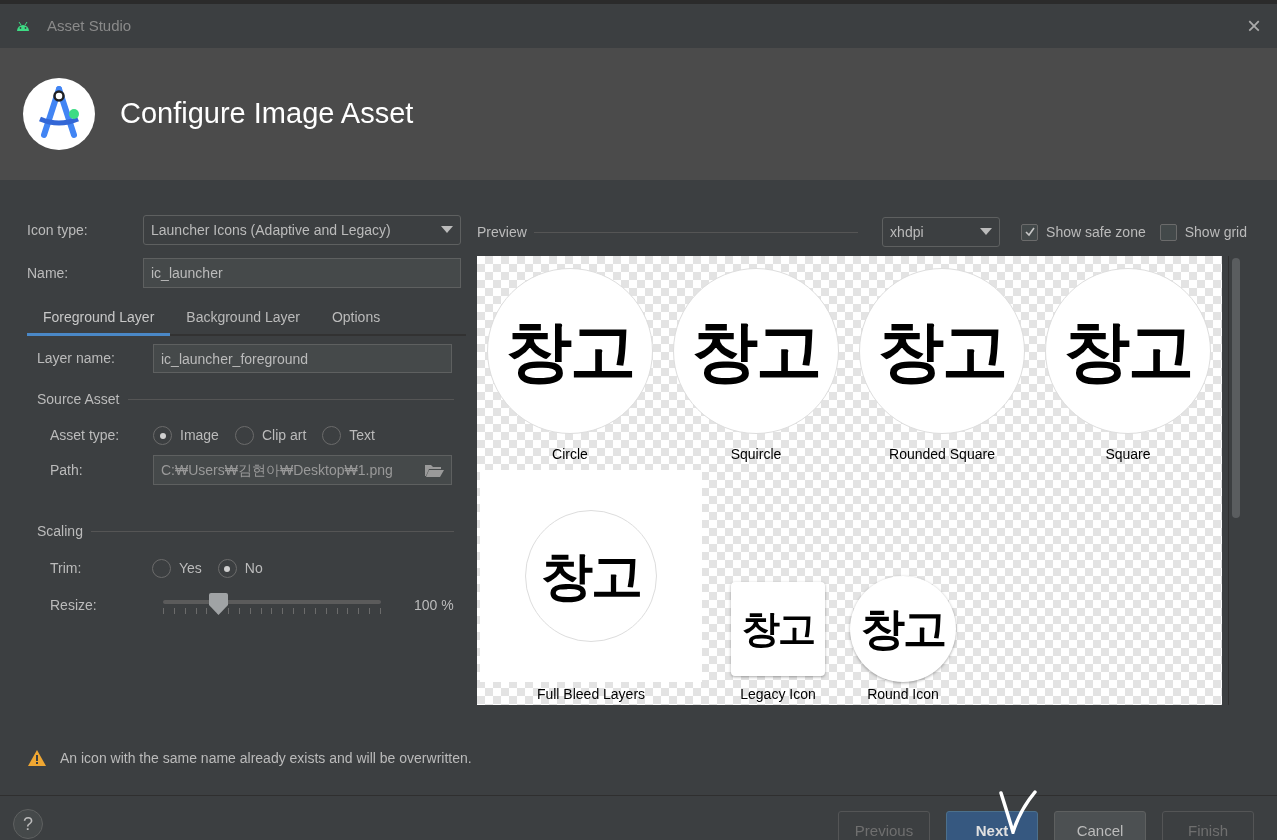 The image size is (1277, 840). I want to click on radio-label: No, so click(253, 568).